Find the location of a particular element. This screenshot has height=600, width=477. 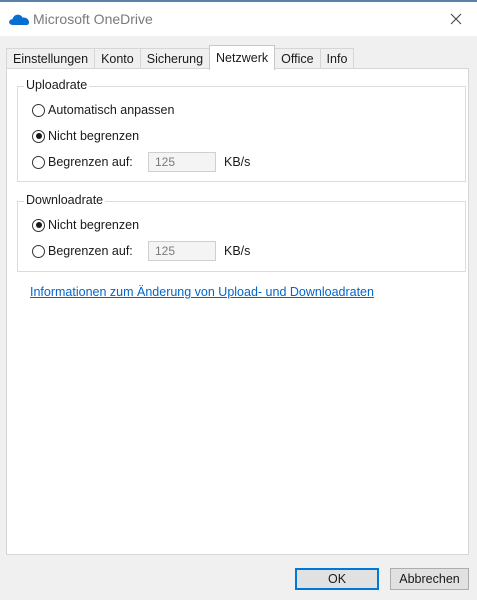

upload-limit-radio is located at coordinates (38, 162).